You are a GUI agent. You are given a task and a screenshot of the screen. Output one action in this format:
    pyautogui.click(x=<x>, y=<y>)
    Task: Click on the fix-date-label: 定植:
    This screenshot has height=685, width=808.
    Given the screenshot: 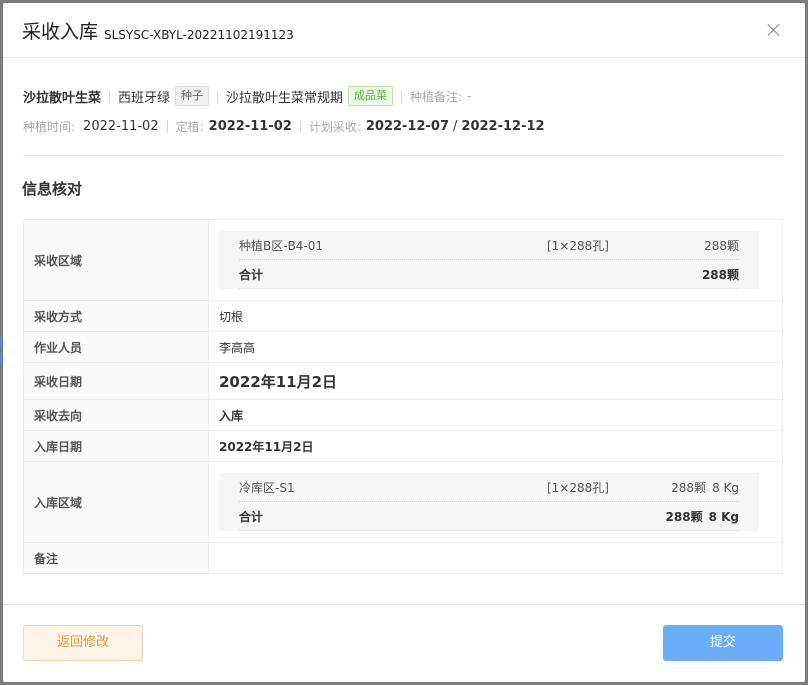 What is the action you would take?
    pyautogui.click(x=189, y=126)
    